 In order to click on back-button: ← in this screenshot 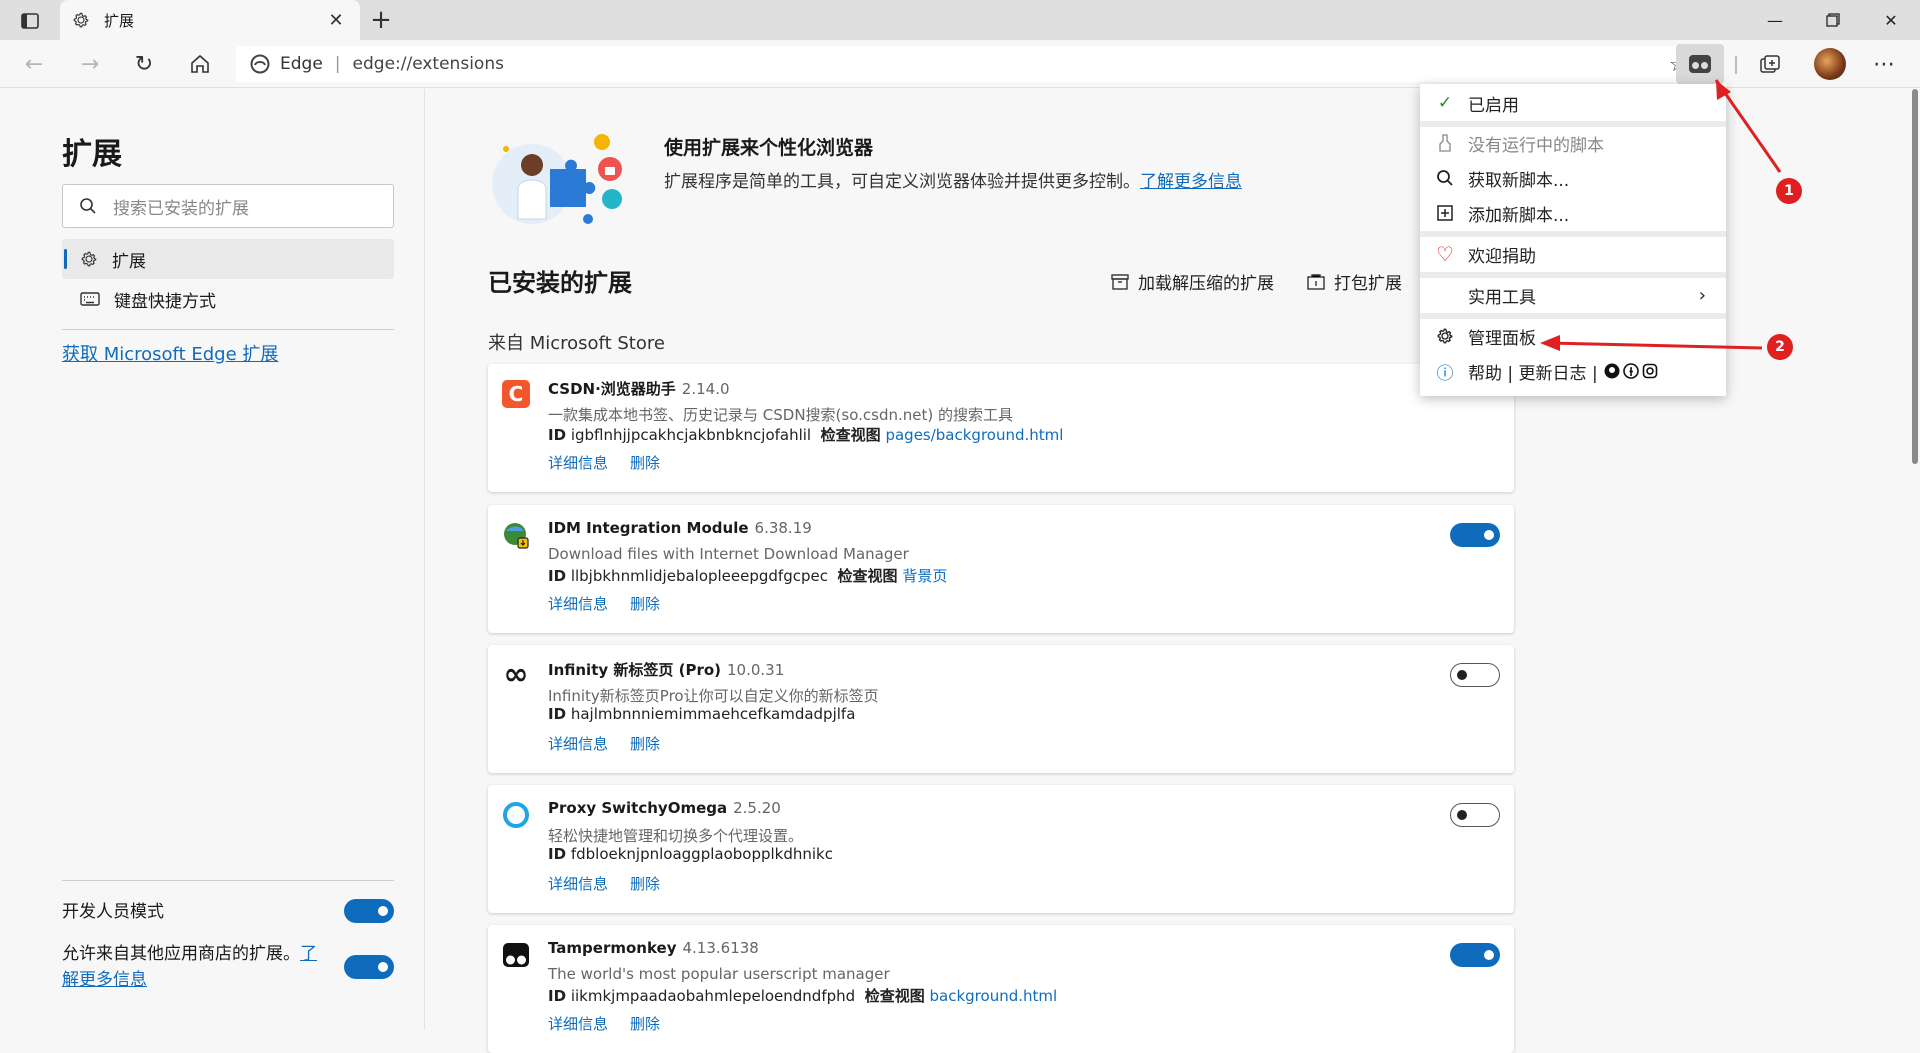, I will do `click(34, 64)`.